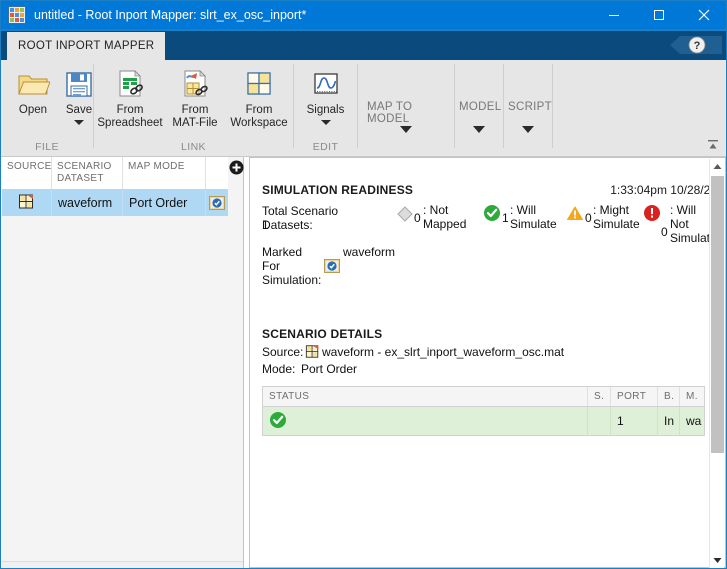 The height and width of the screenshot is (569, 727). What do you see at coordinates (533, 217) in the screenshot?
I see `counter-will-simulate-label: : Will Simulate` at bounding box center [533, 217].